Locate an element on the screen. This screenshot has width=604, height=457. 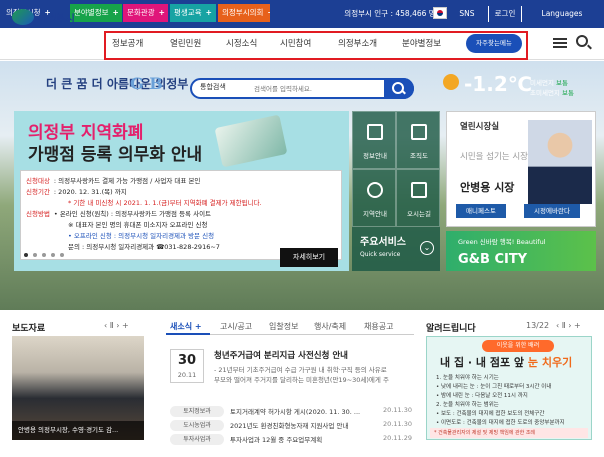
banner-info-line: ※ 대표자 본인 명의 휴대폰 미소지자 오프라인 신청 is located at coordinates (138, 225).